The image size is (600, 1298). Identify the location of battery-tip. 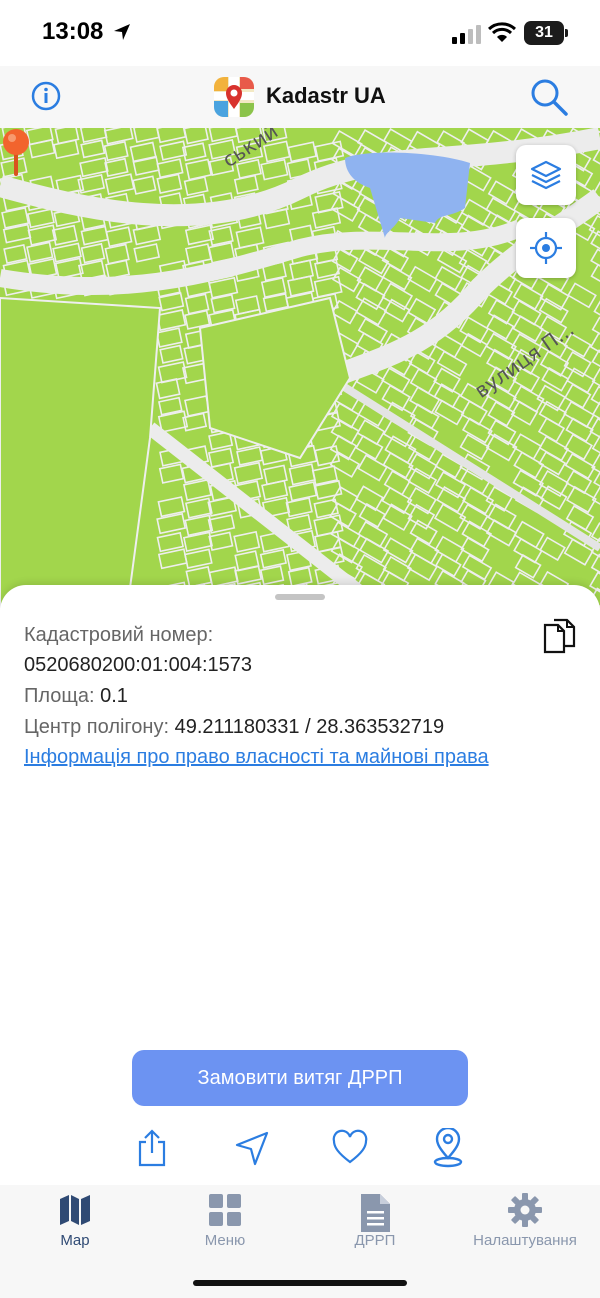
(566, 33).